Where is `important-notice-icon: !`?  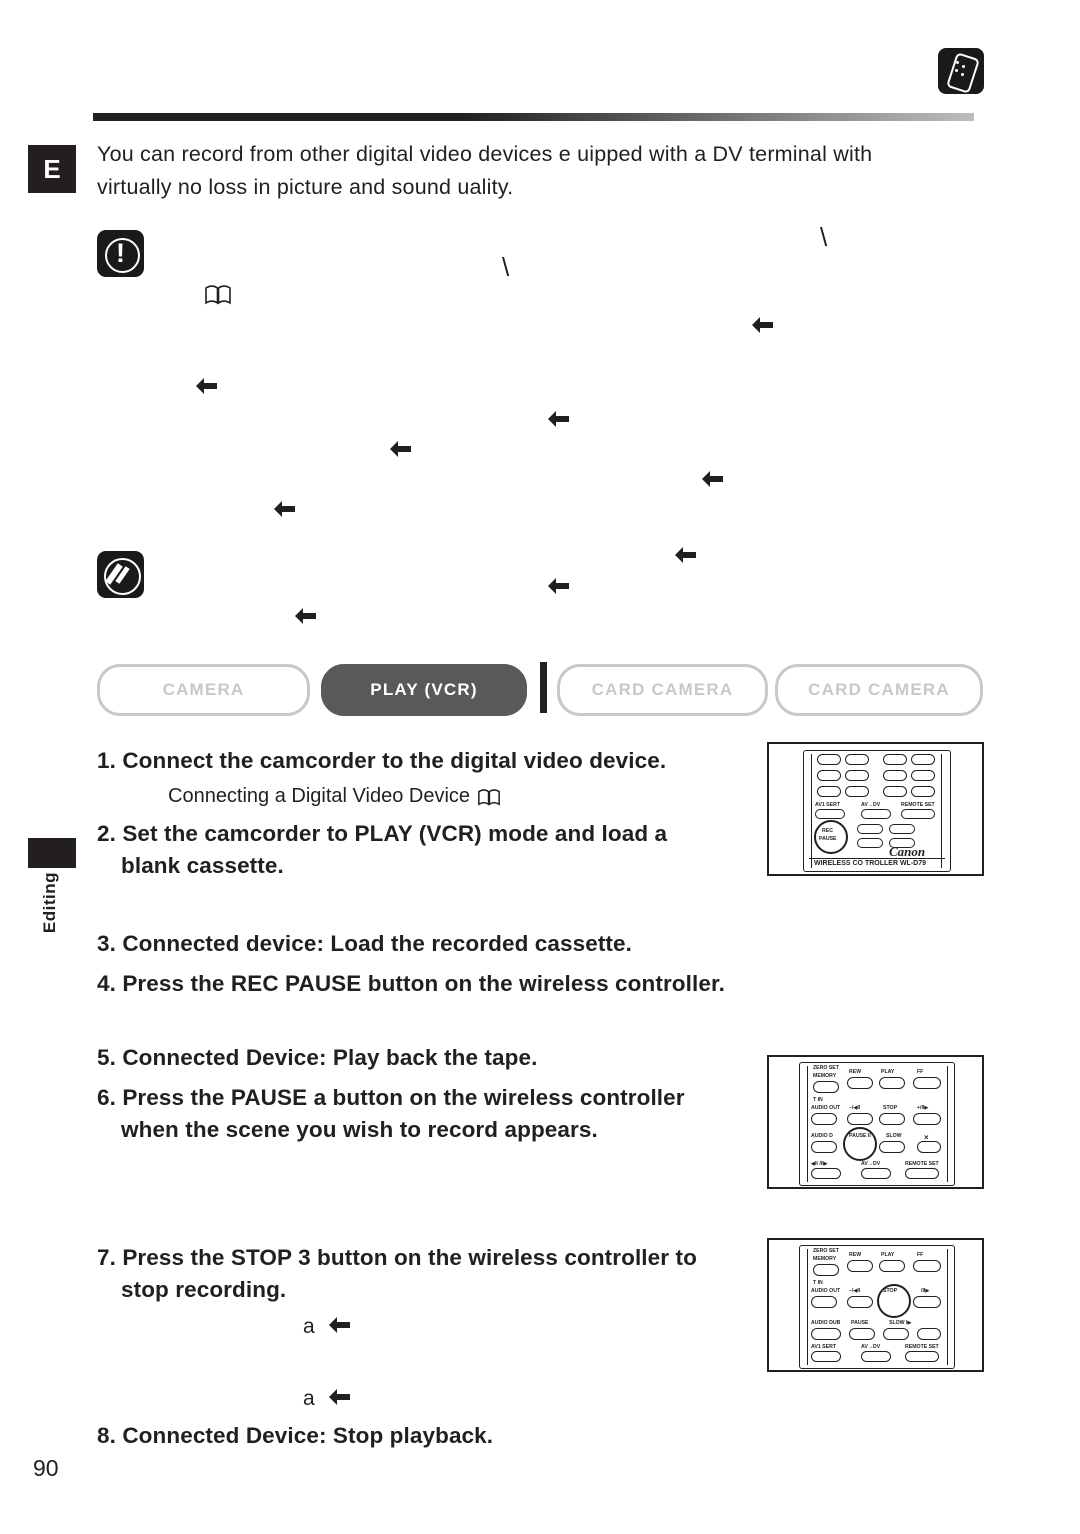
important-notice-icon: ! is located at coordinates (120, 253).